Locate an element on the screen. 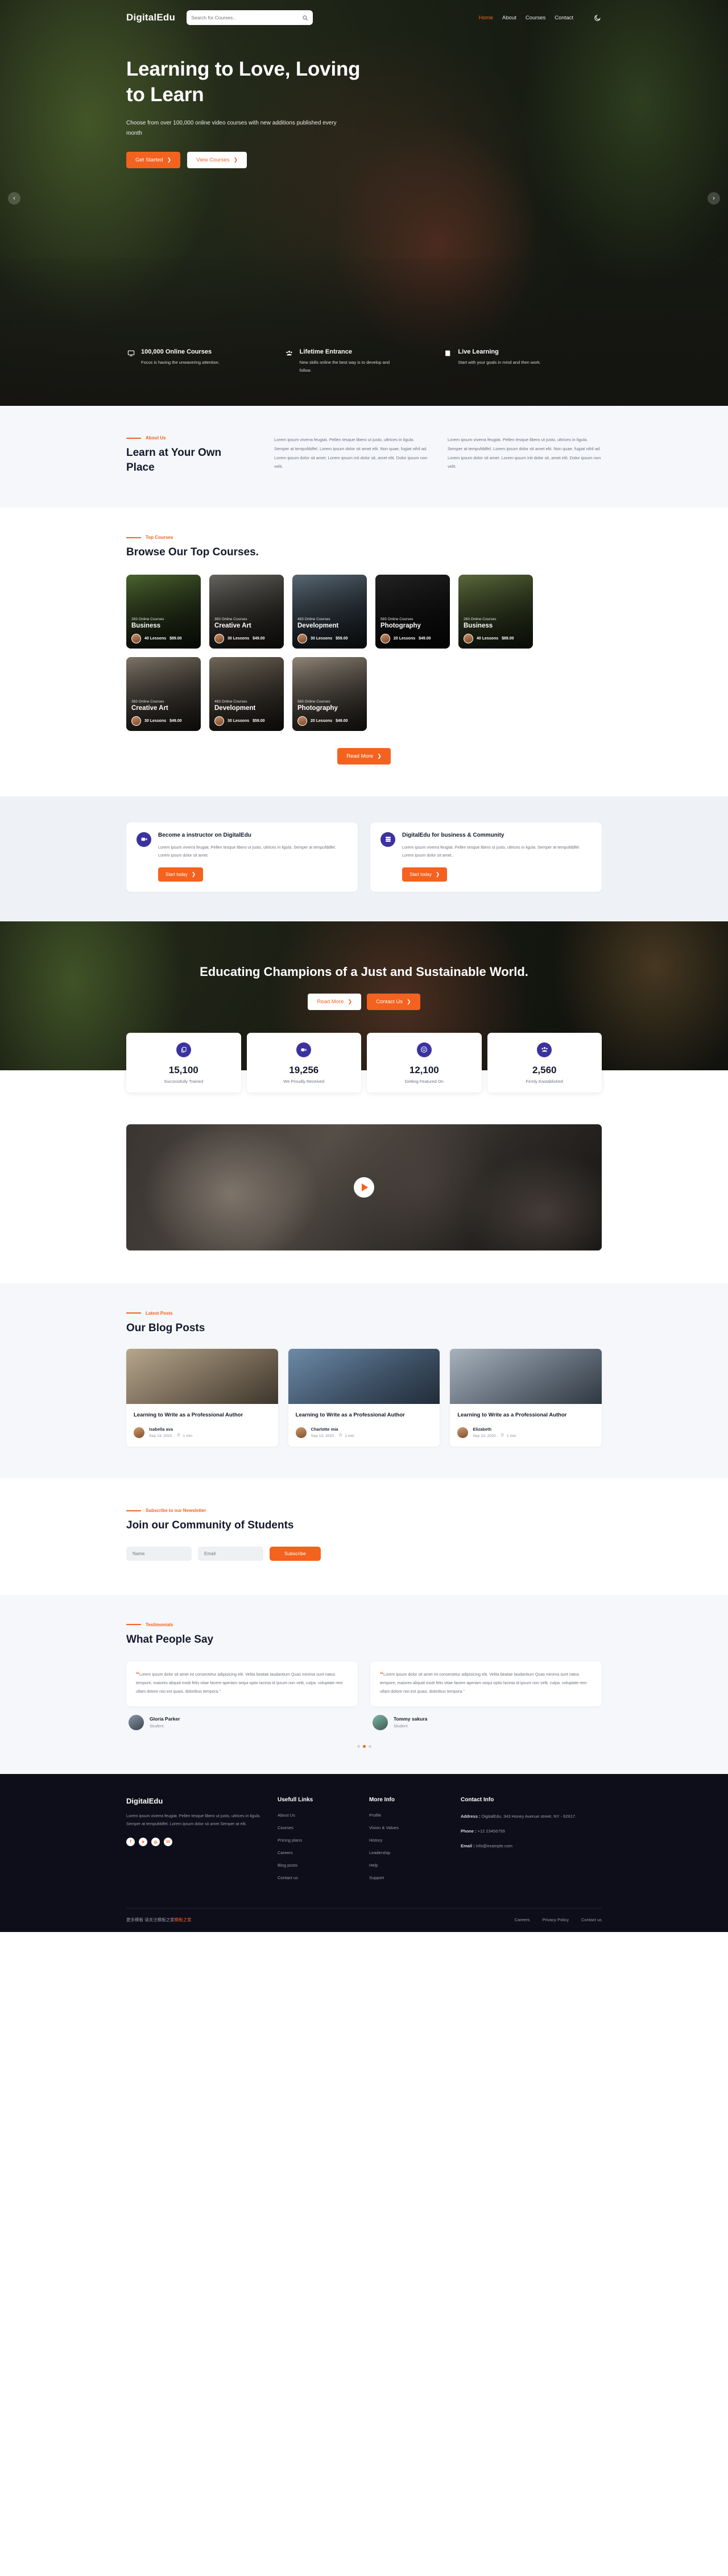  play-icon is located at coordinates (364, 1187).